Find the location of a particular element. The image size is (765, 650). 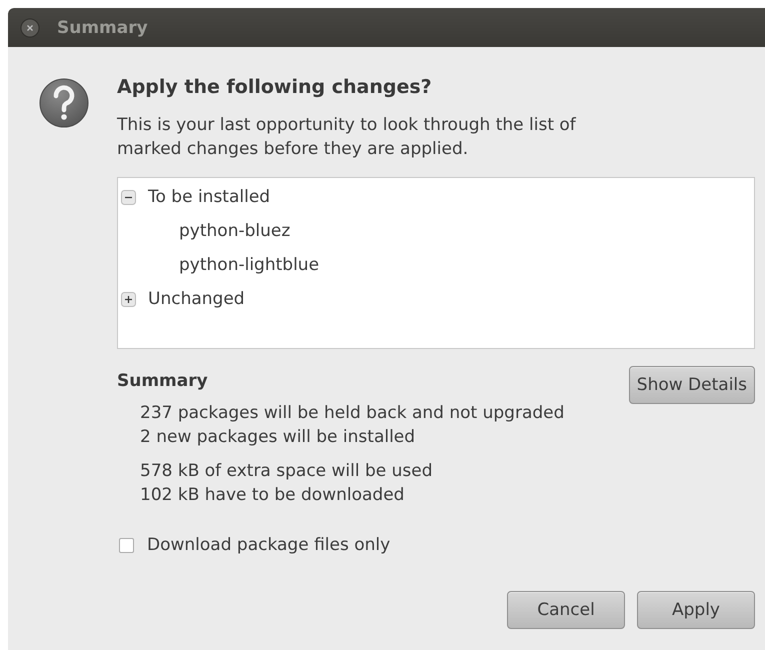

summary-line: 578 kB of extra space will be used is located at coordinates (287, 471).